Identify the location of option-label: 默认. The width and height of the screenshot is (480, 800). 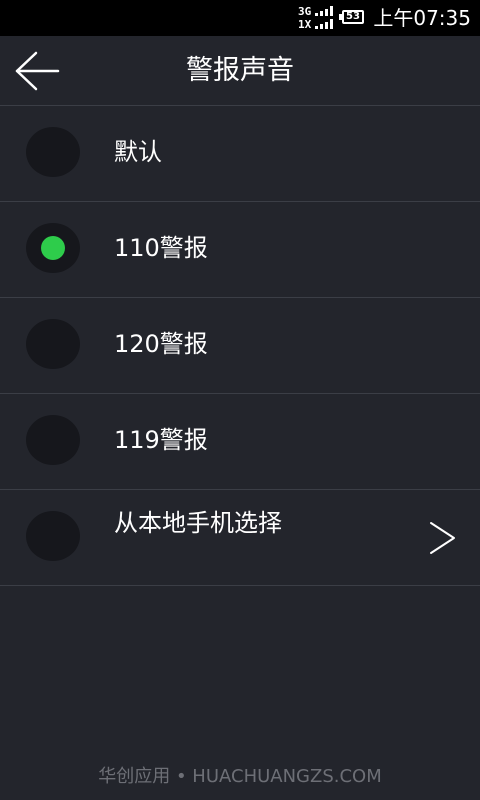
(138, 152).